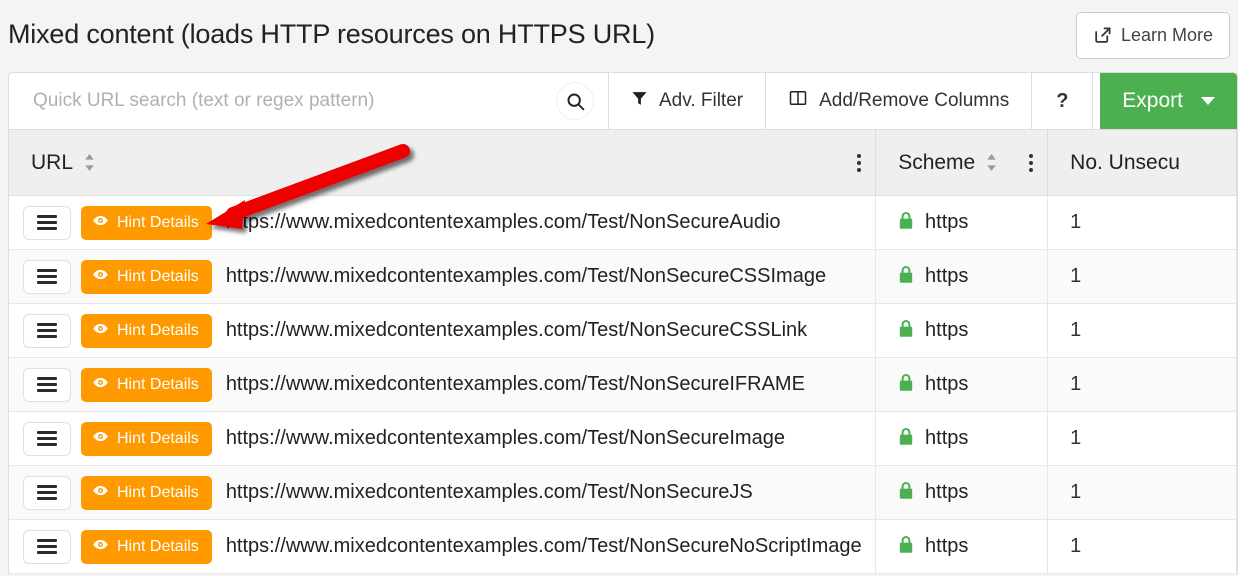 This screenshot has width=1238, height=576. Describe the element at coordinates (1166, 35) in the screenshot. I see `learn-more-label: Learn More` at that location.